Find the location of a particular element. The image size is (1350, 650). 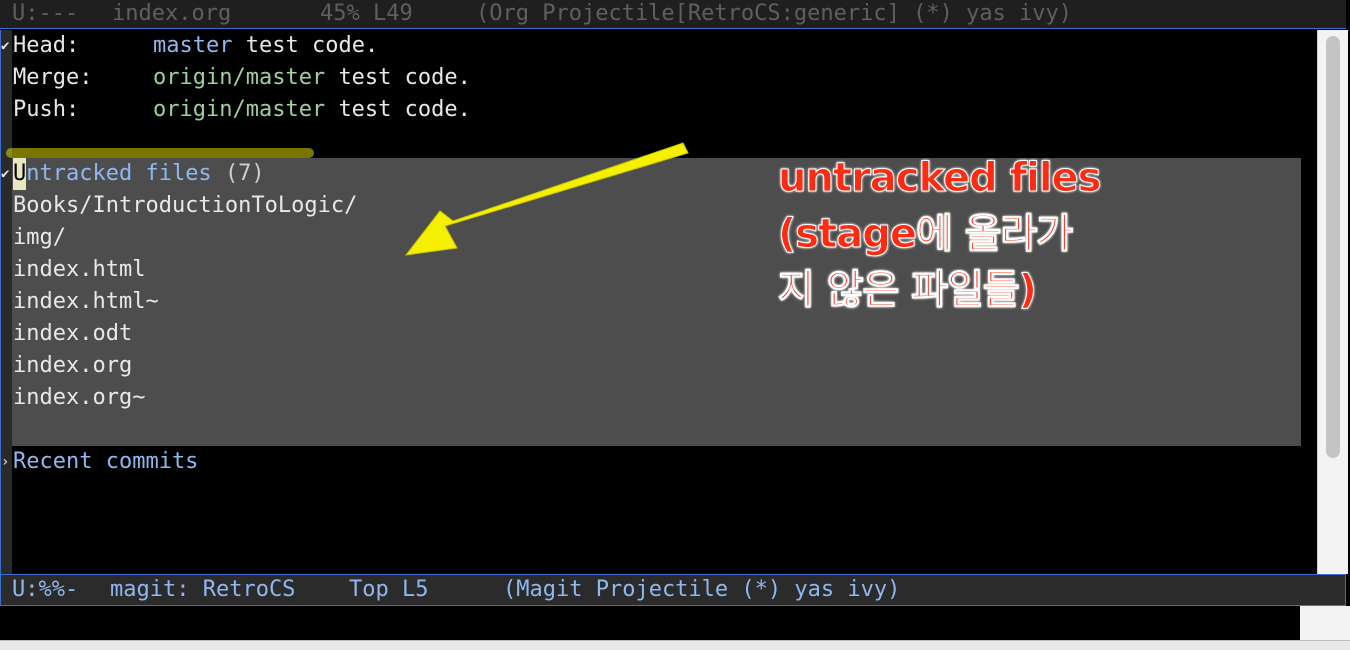

annotation-callout: untracked files (stage에 올라가 지 않은 파일들) is located at coordinates (978, 234).